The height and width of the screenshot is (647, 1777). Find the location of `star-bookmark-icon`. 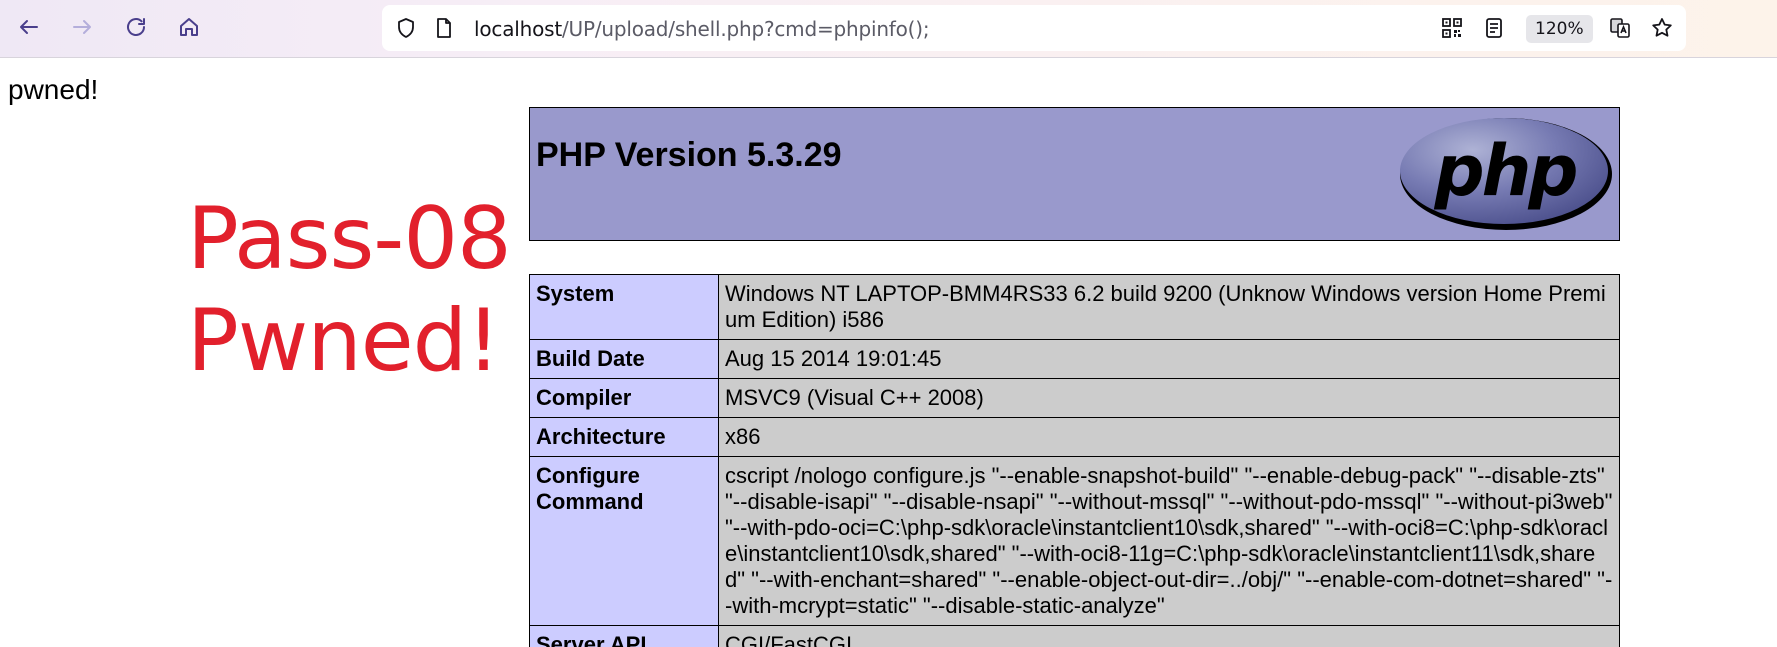

star-bookmark-icon is located at coordinates (1662, 28).